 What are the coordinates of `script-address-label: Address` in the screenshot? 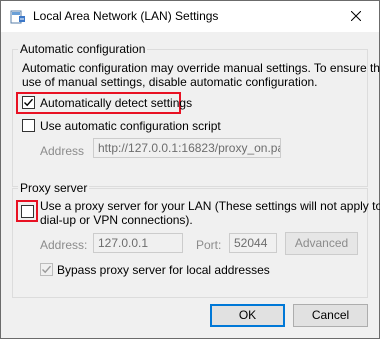 It's located at (62, 151).